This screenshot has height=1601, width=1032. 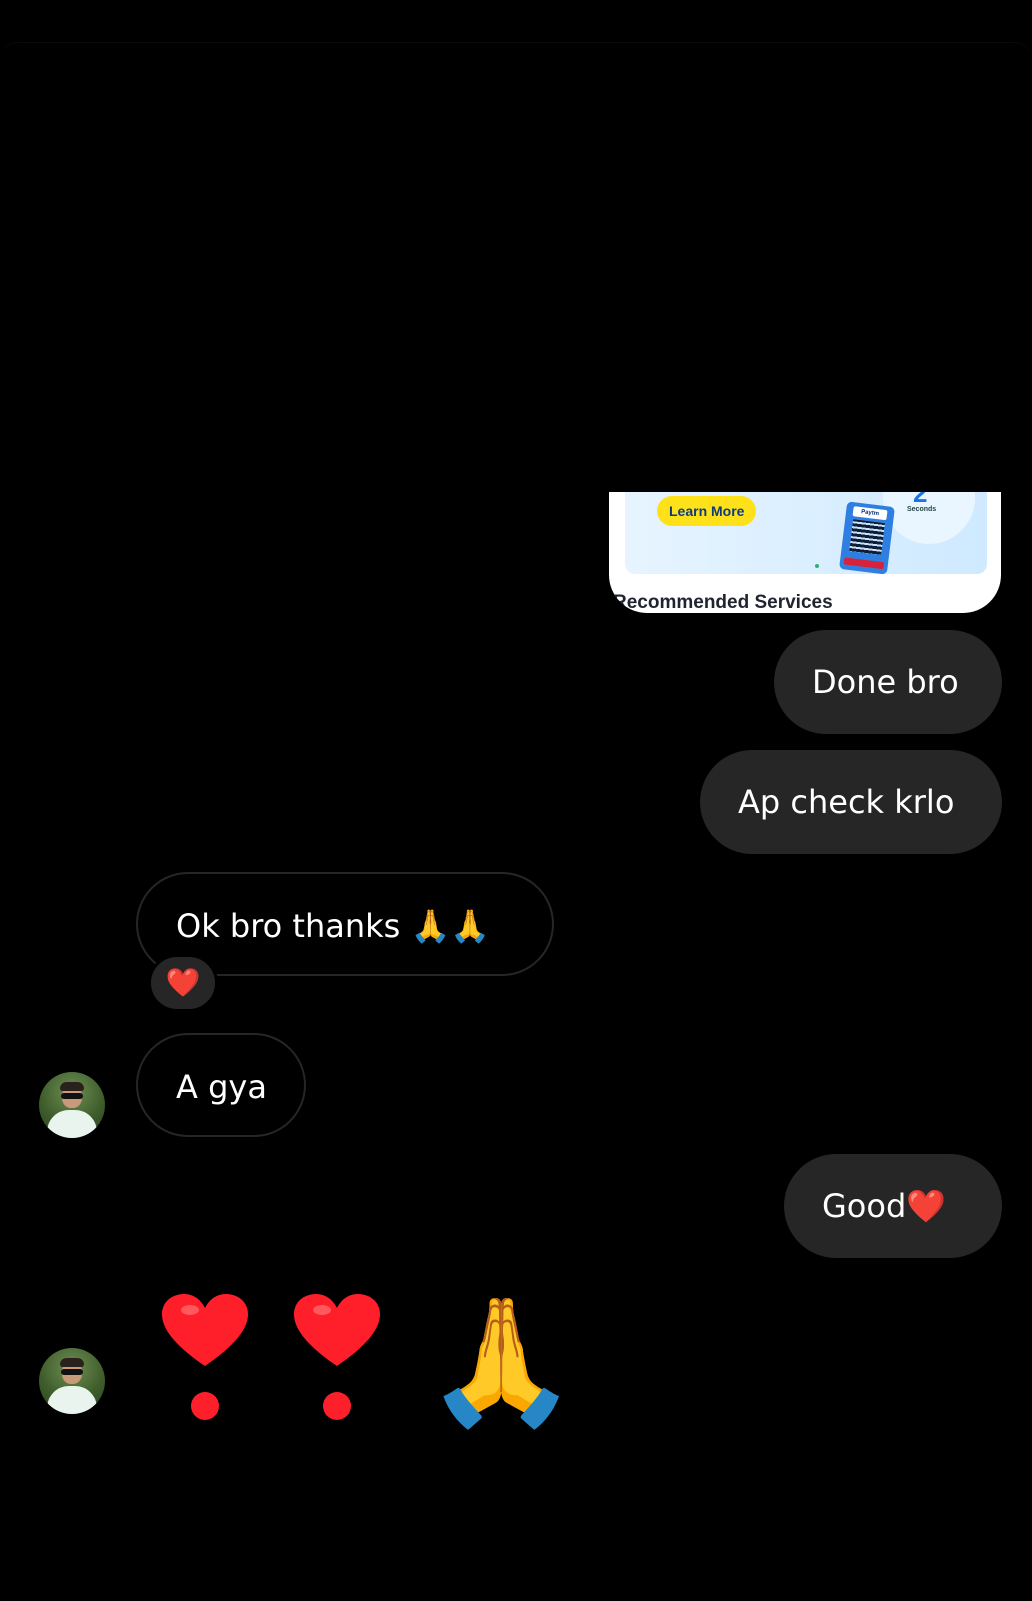 What do you see at coordinates (922, 509) in the screenshot?
I see `banner-caption: Seconds` at bounding box center [922, 509].